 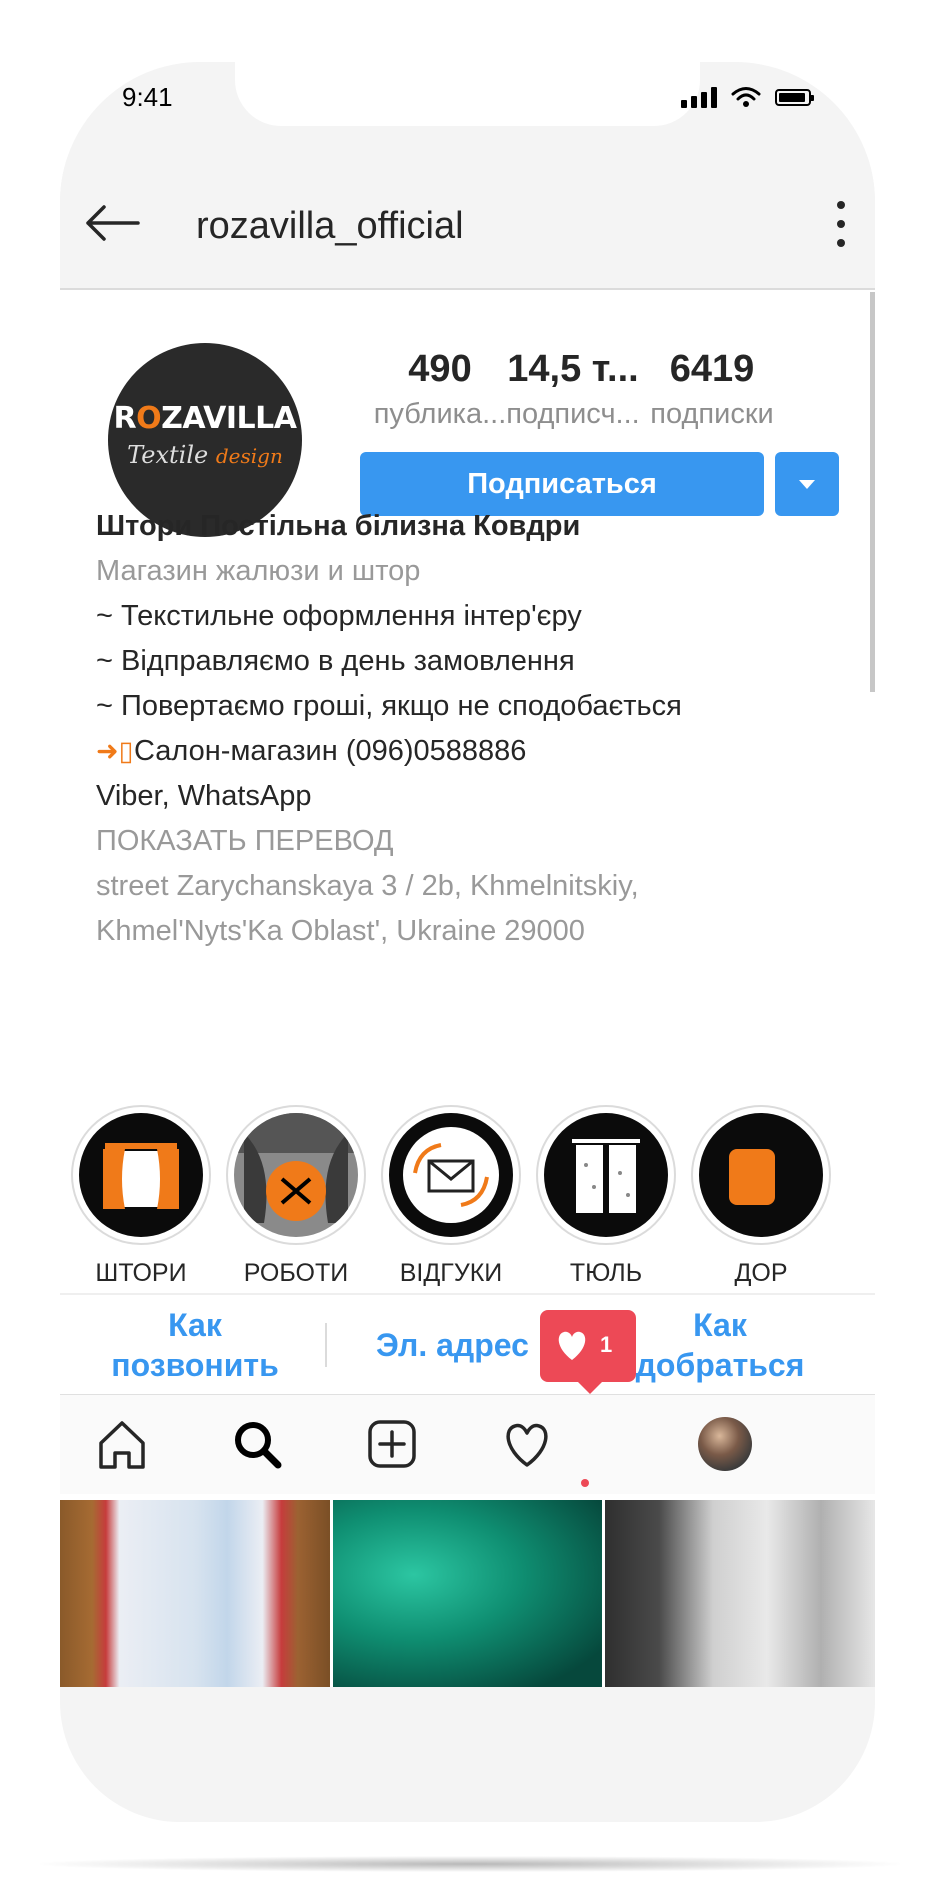 I want to click on add-post-icon, so click(x=392, y=1444).